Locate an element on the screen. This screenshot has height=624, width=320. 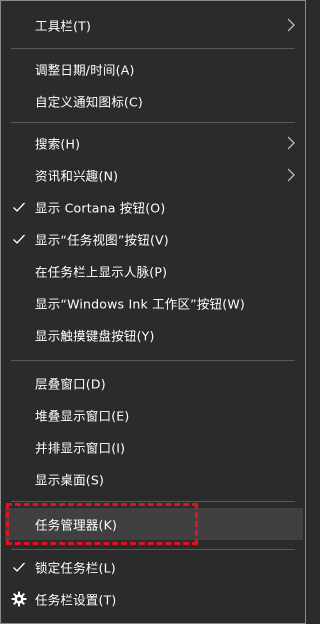
menu-item-show-people: 在任务栏上显示人脉(P) is located at coordinates (153, 271).